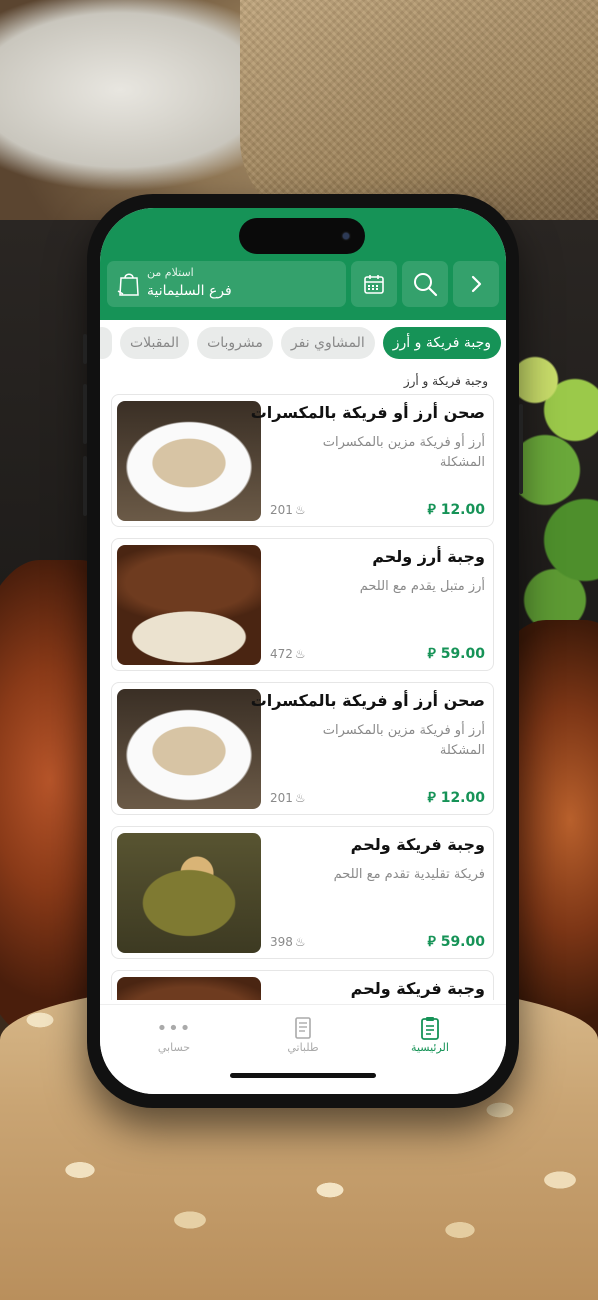 This screenshot has height=1300, width=598. Describe the element at coordinates (422, 586) in the screenshot. I see `dish-description: أرز متبل يقدم مع اللحم` at that location.